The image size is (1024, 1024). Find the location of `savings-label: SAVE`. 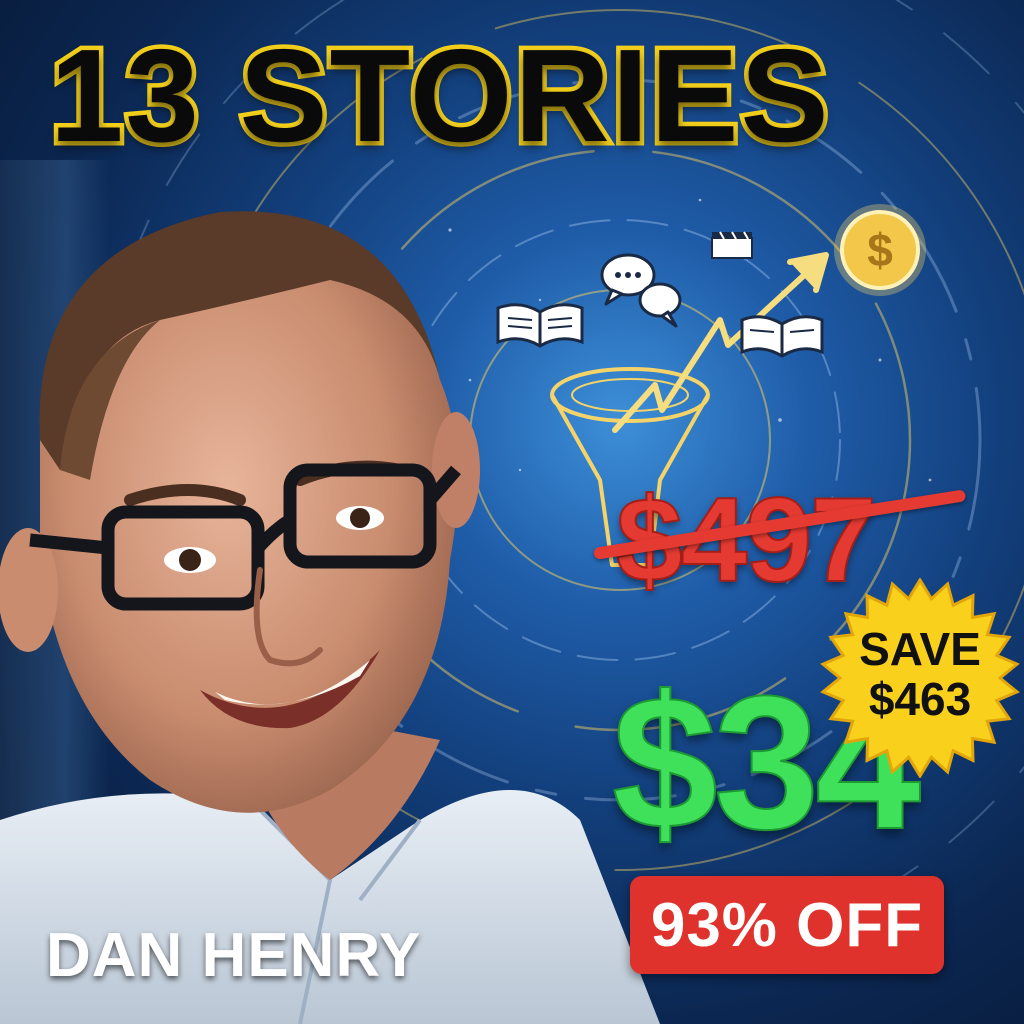

savings-label: SAVE is located at coordinates (920, 649).